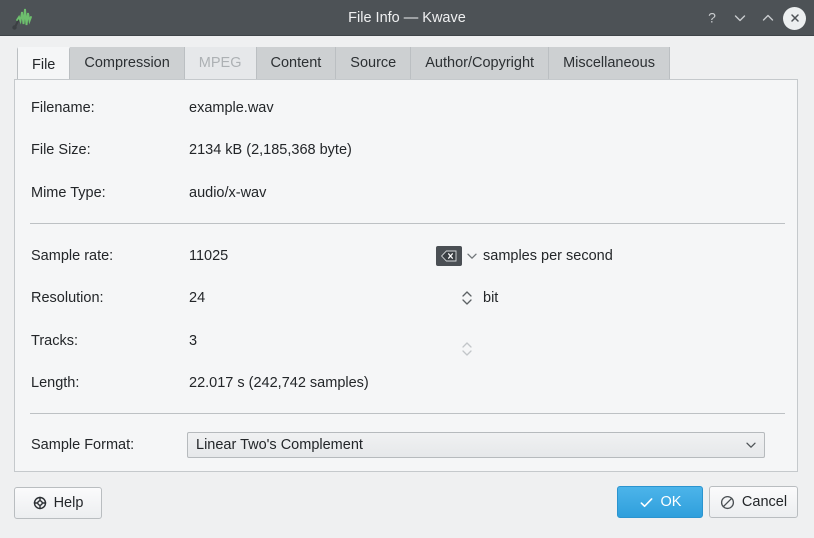 This screenshot has height=538, width=814. Describe the element at coordinates (727, 502) in the screenshot. I see `no-entry-icon` at that location.